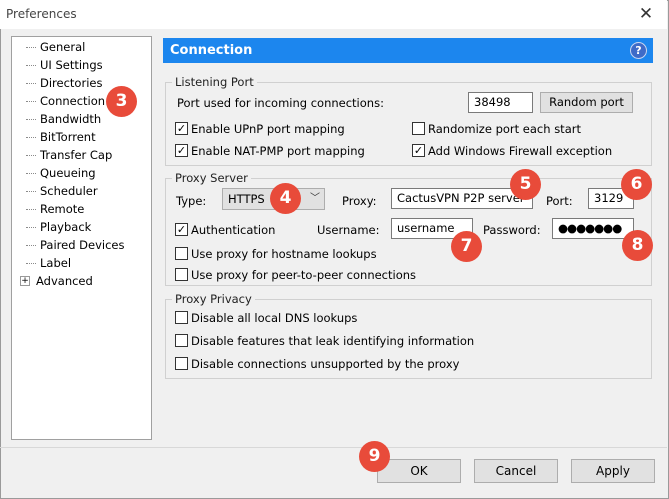 The width and height of the screenshot is (669, 499). I want to click on nat-pmp-checkbox: ✓, so click(181, 150).